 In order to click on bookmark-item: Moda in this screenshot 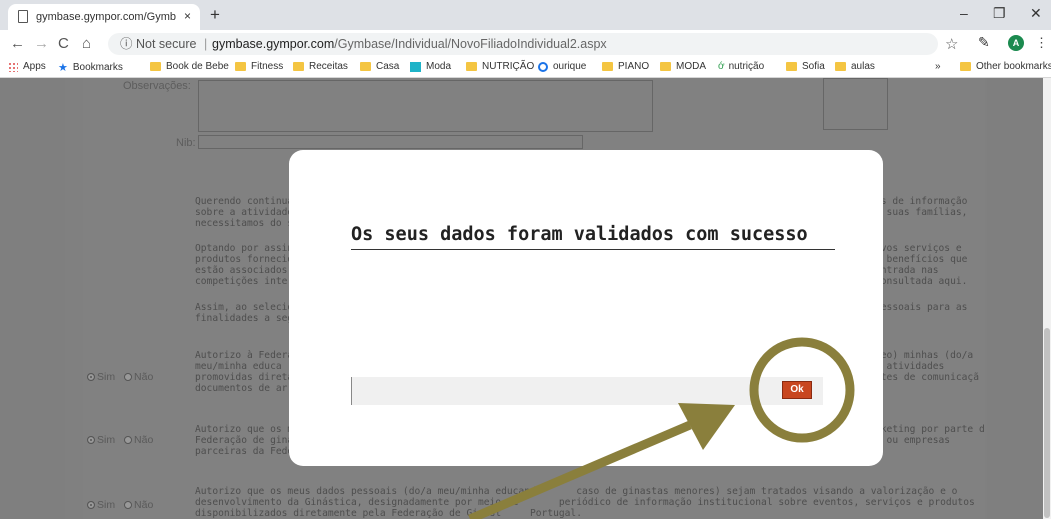, I will do `click(430, 66)`.